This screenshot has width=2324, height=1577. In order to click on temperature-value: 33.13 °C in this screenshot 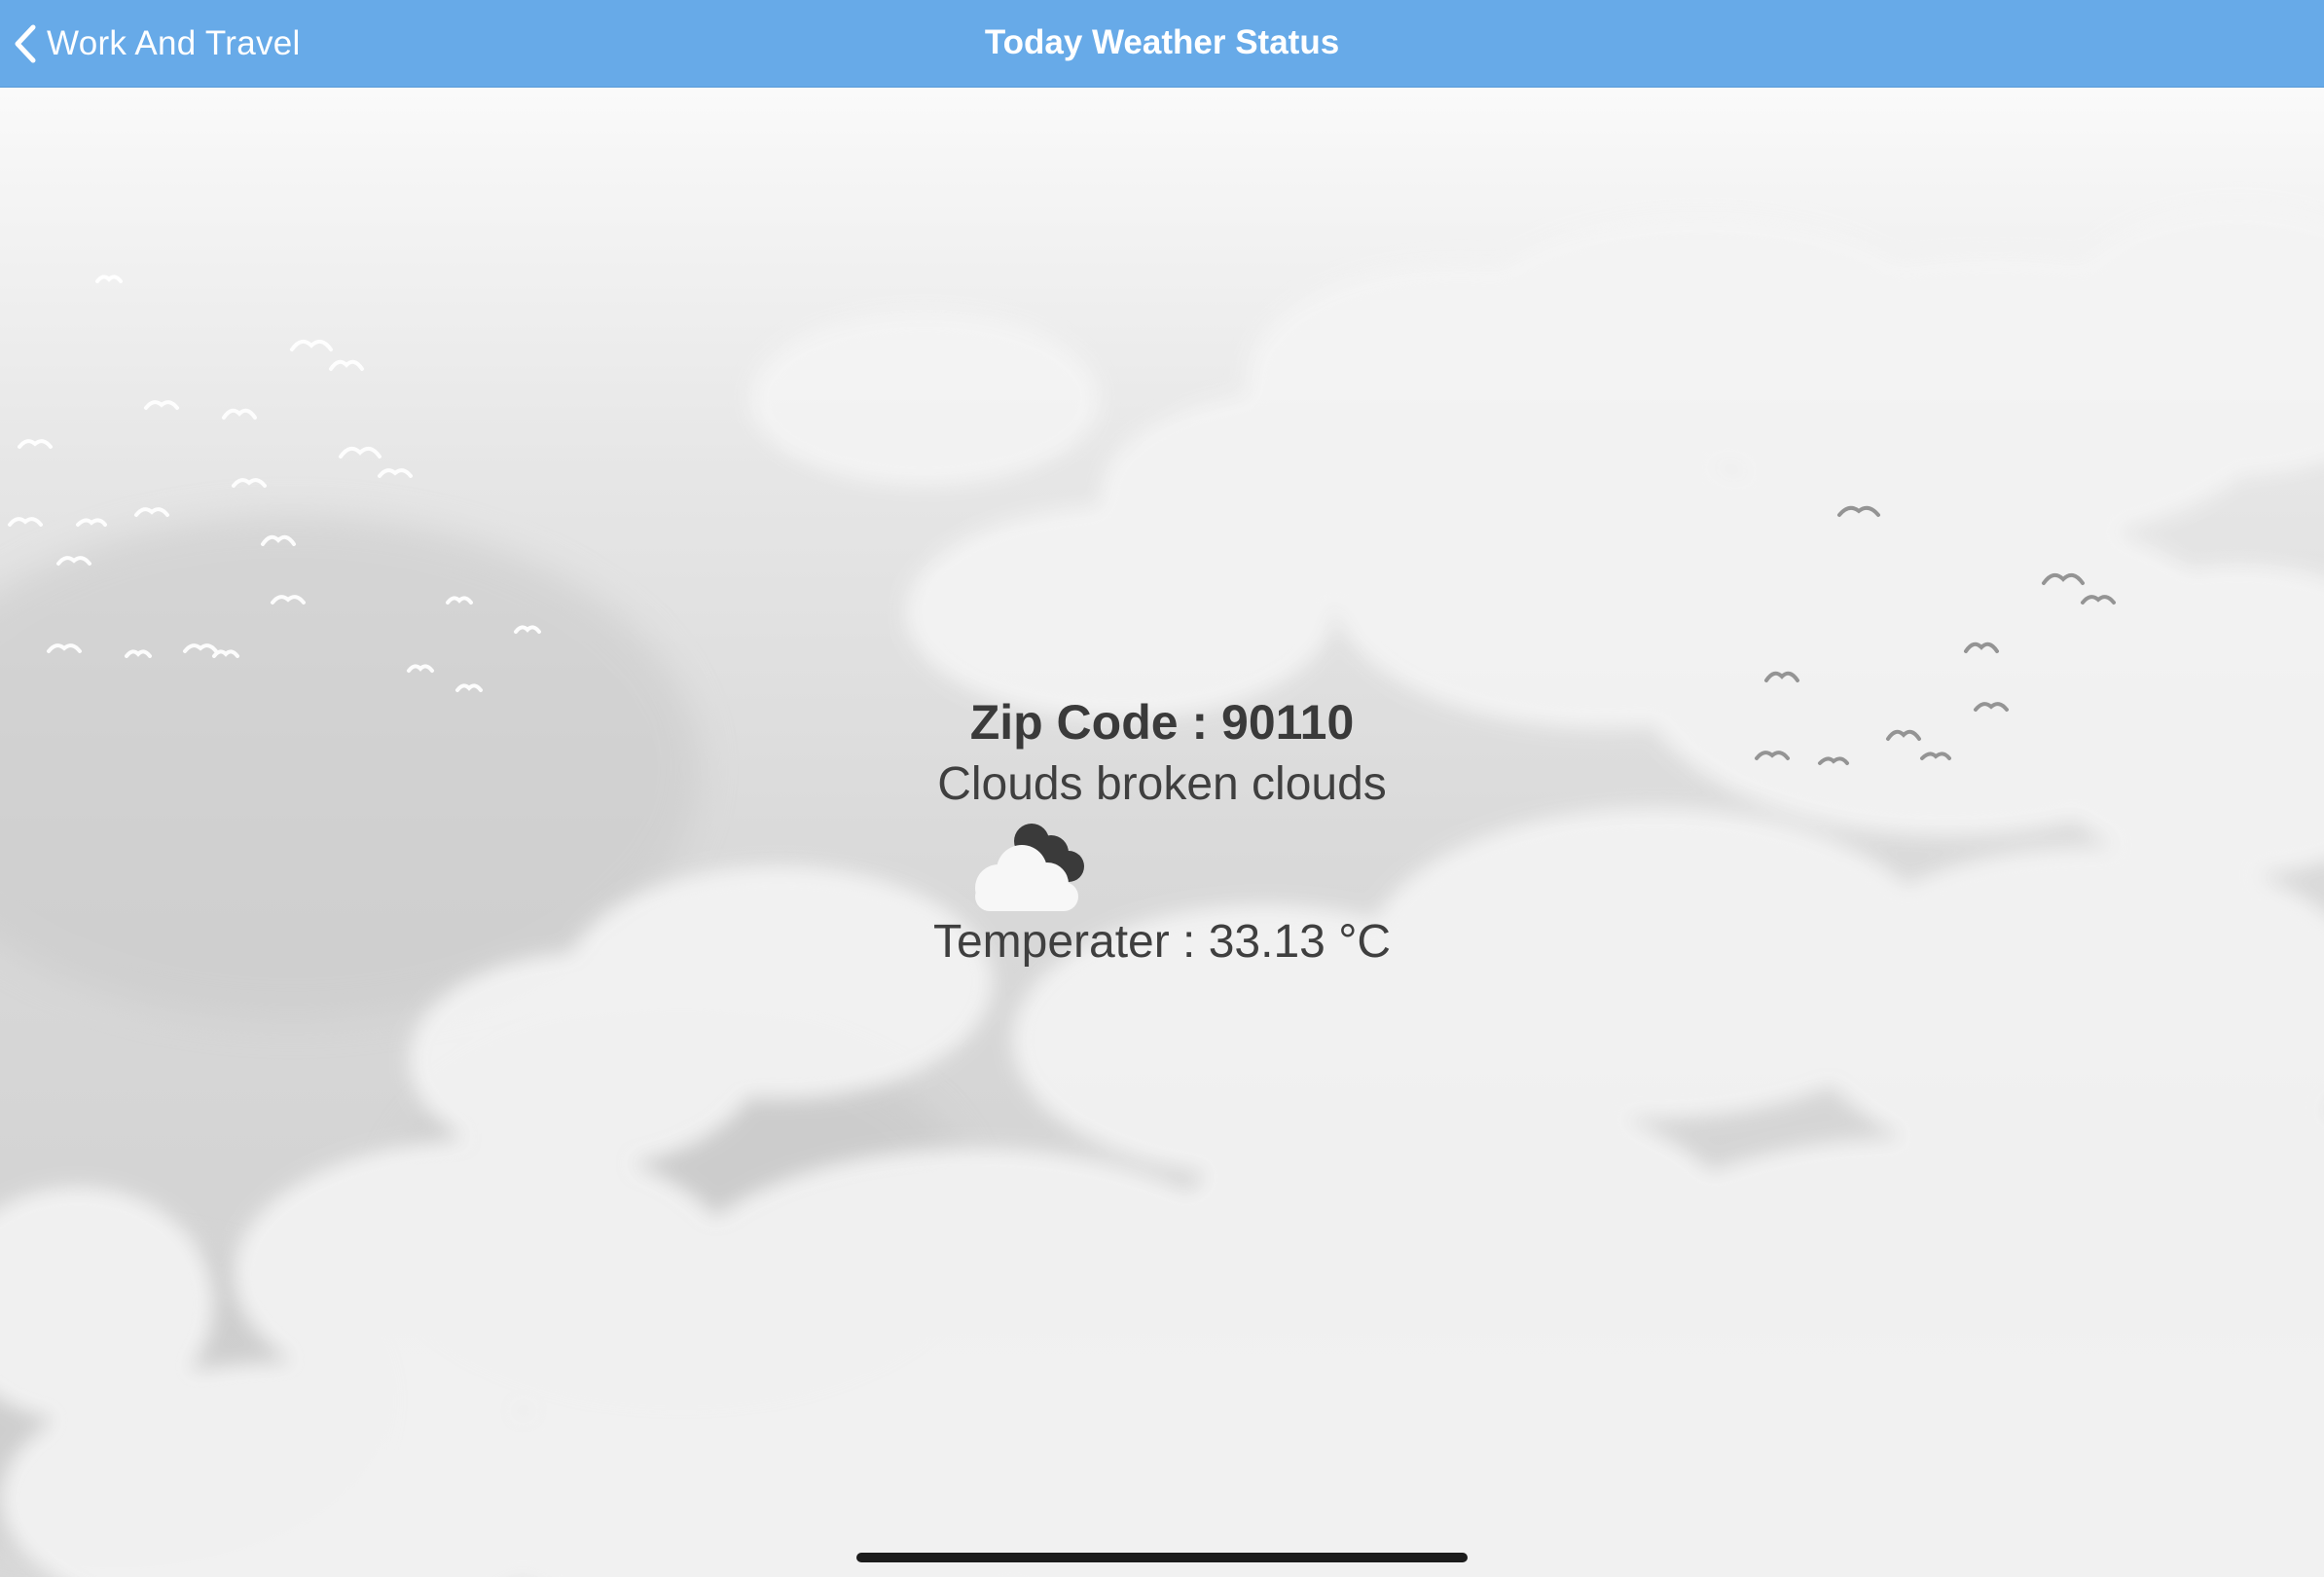, I will do `click(1300, 942)`.